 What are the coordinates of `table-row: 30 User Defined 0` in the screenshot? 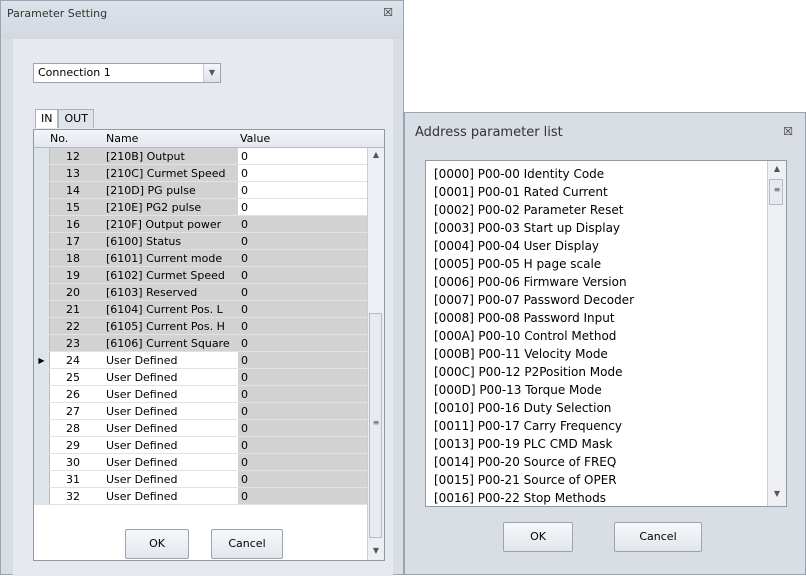 It's located at (200, 462).